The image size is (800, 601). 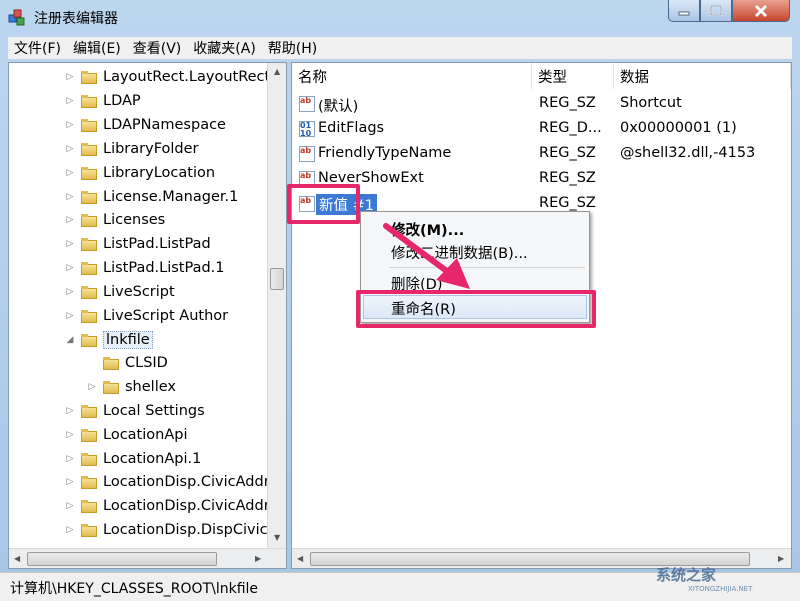 I want to click on annotation-arrow-icon, so click(x=426, y=256).